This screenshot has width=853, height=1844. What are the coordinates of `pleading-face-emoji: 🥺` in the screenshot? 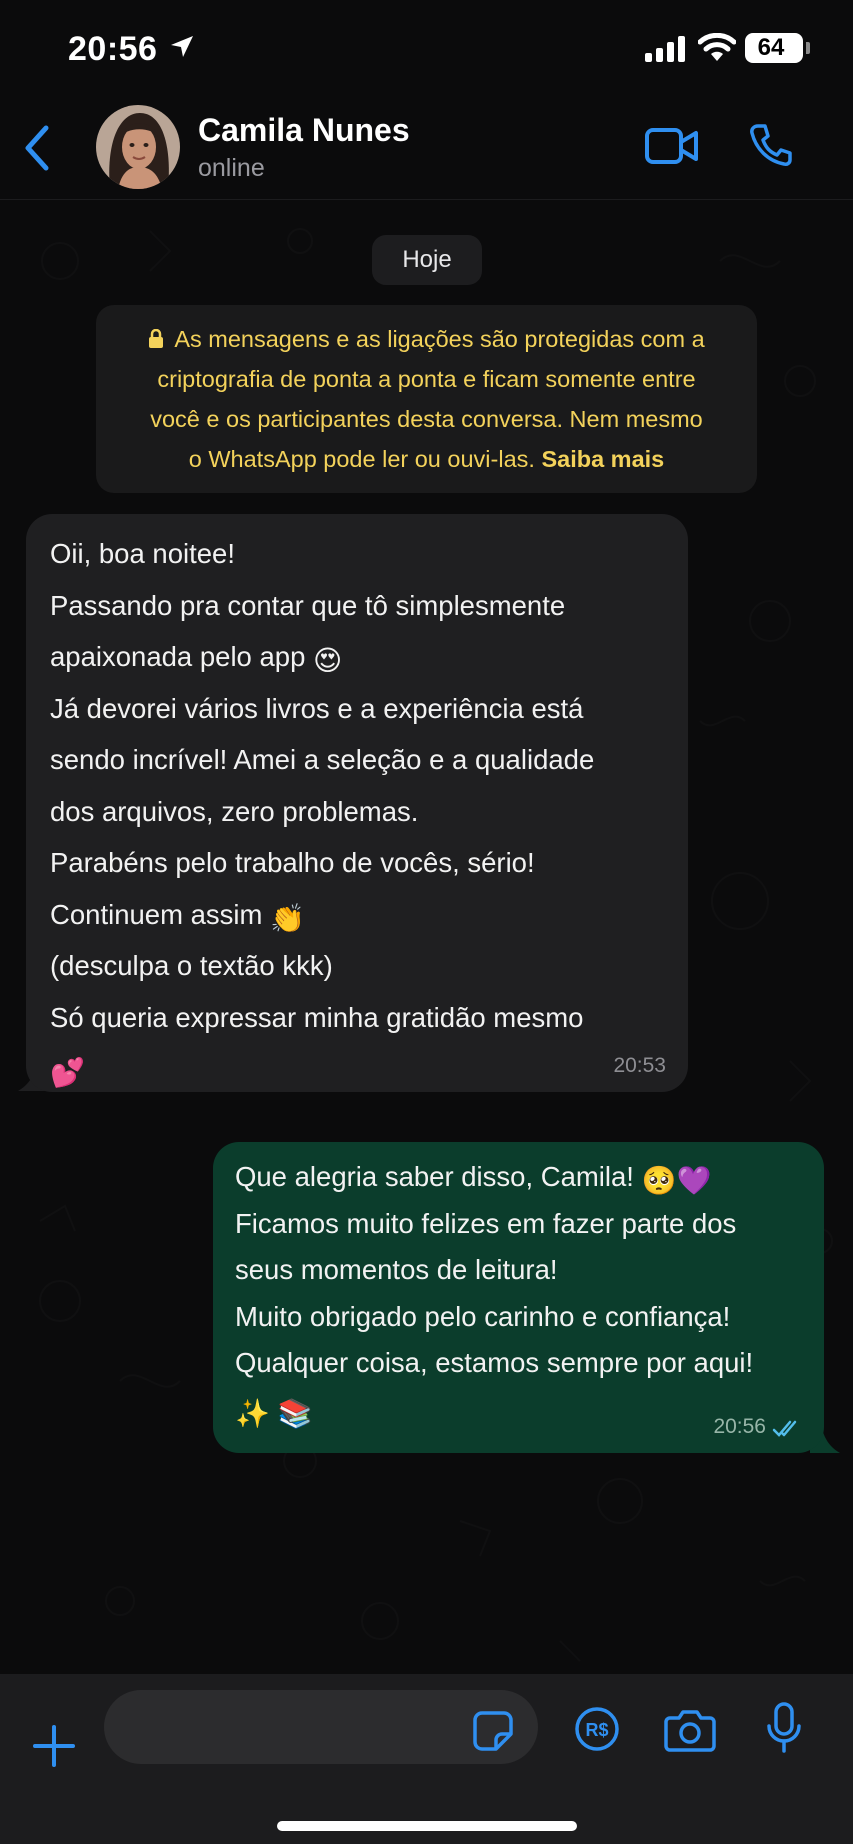 It's located at (659, 1180).